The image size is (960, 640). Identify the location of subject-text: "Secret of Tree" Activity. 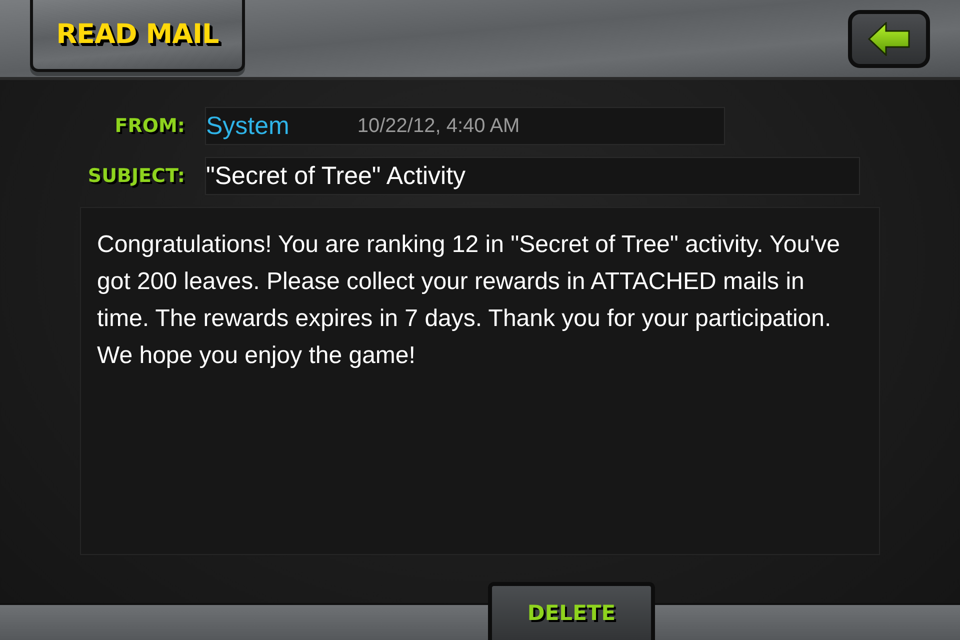
(336, 176).